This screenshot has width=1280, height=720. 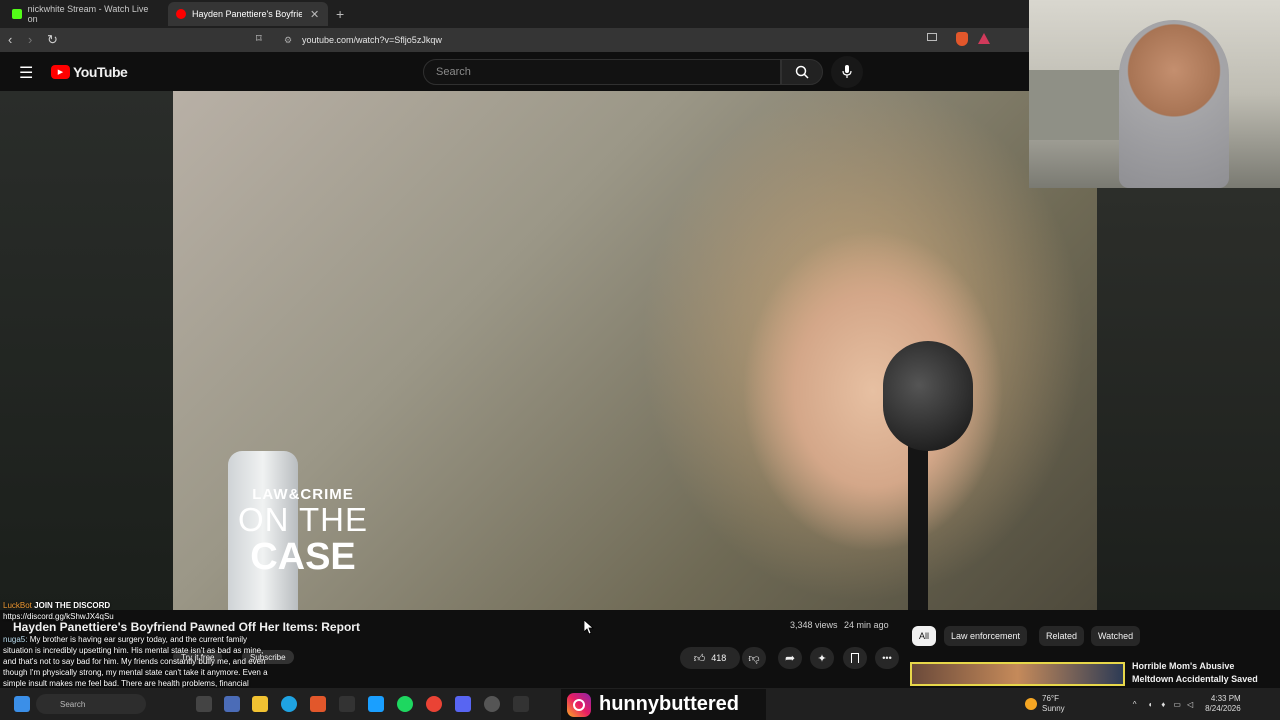 What do you see at coordinates (72, 605) in the screenshot?
I see `chat-text: JOIN THE DISCORD` at bounding box center [72, 605].